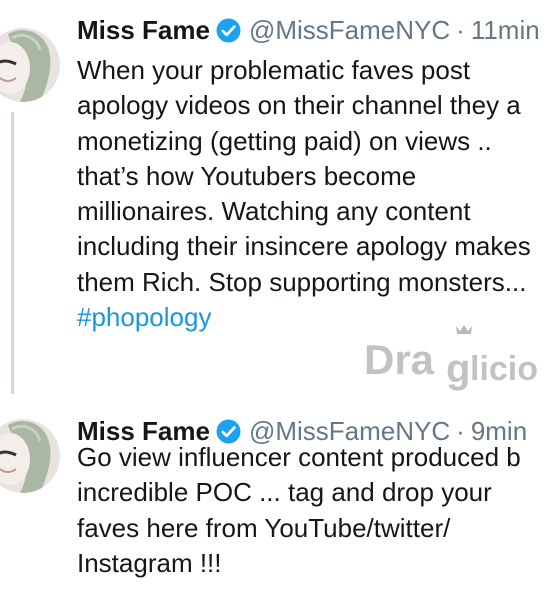 The width and height of the screenshot is (560, 600). I want to click on tweet-text-line: millionaires. Watching any content, so click(274, 211).